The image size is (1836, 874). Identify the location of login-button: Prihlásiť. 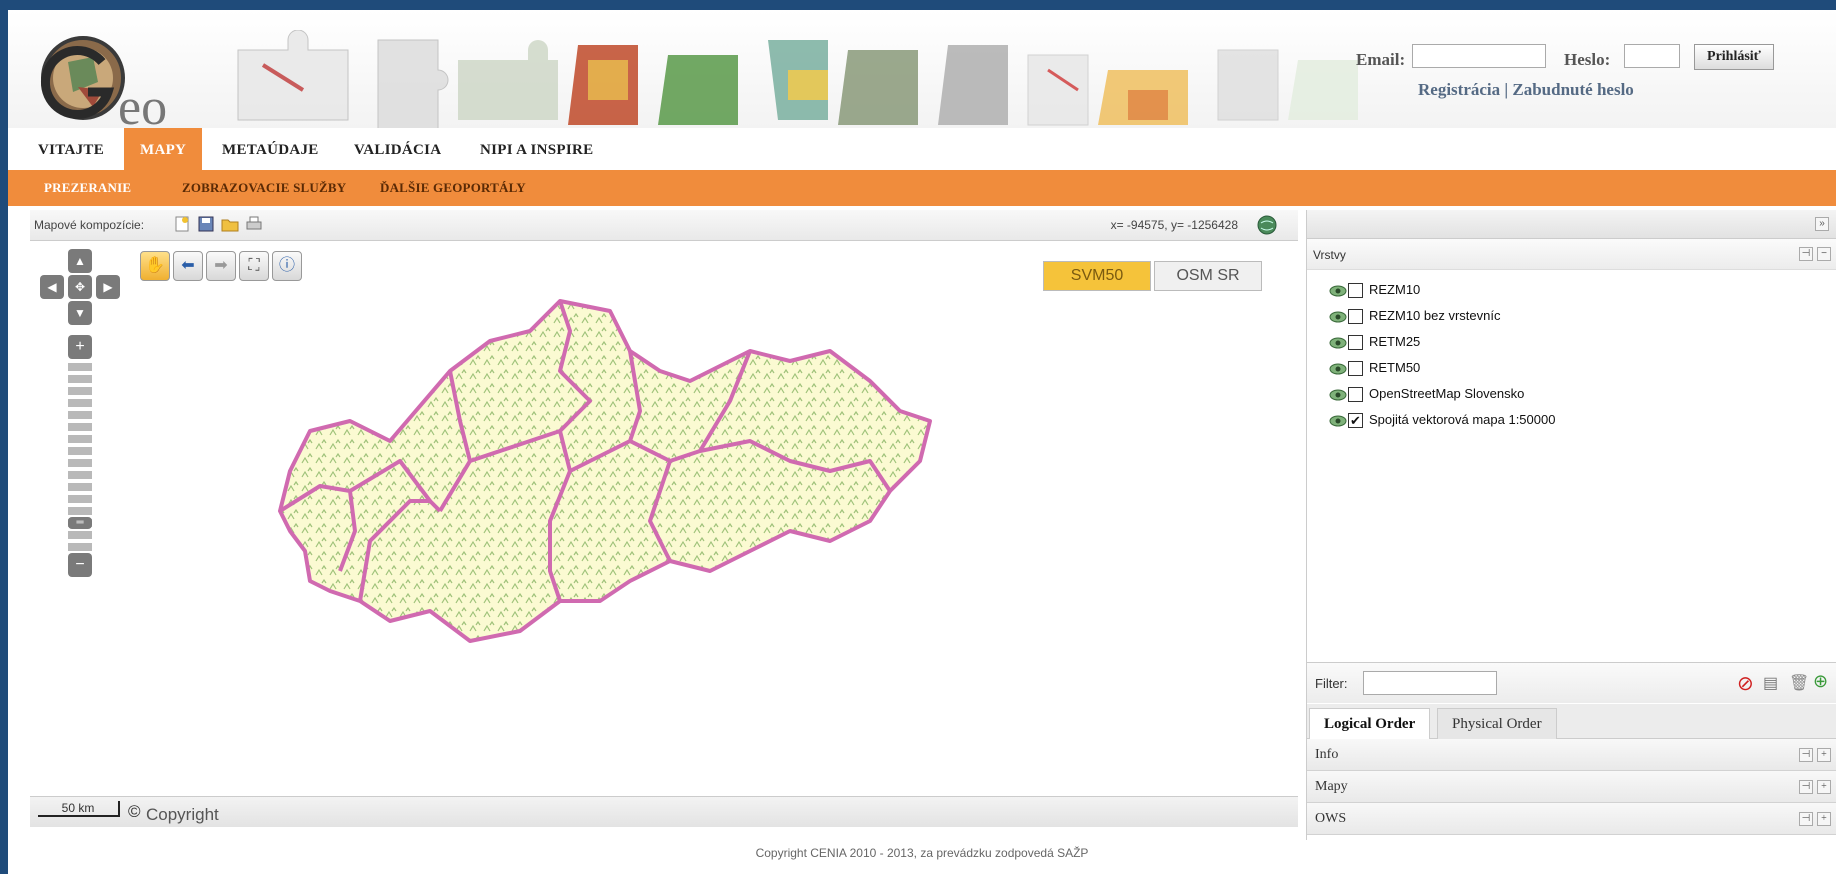
(1734, 57).